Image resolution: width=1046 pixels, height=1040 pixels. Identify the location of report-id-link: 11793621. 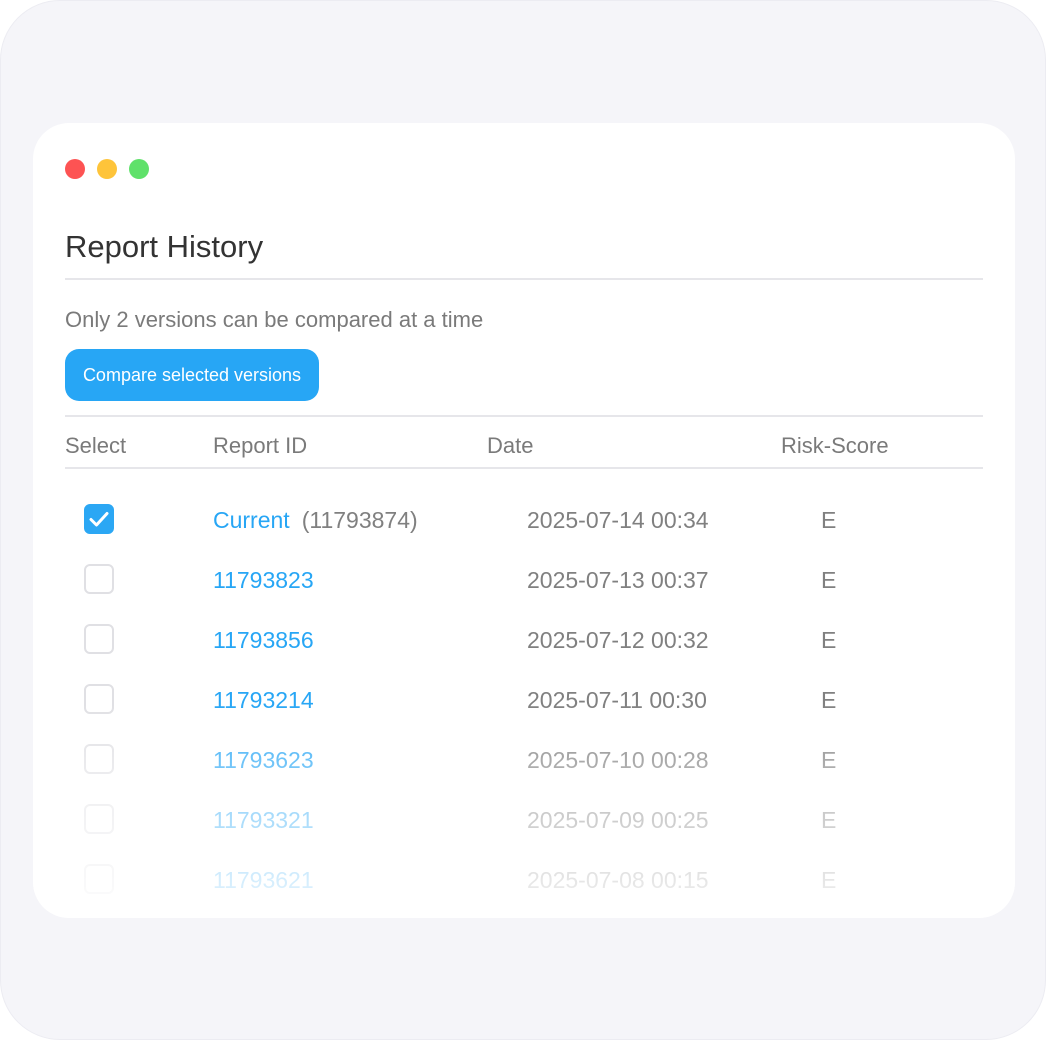
(263, 880).